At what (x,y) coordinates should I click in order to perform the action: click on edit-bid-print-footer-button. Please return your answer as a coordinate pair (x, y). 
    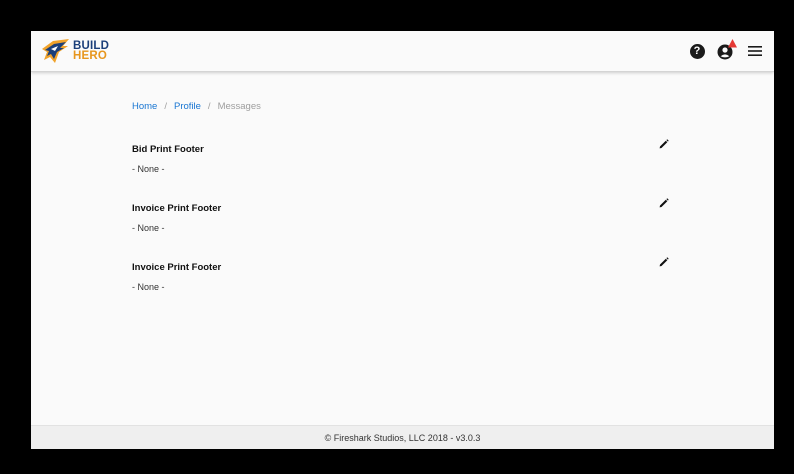
    Looking at the image, I should click on (664, 144).